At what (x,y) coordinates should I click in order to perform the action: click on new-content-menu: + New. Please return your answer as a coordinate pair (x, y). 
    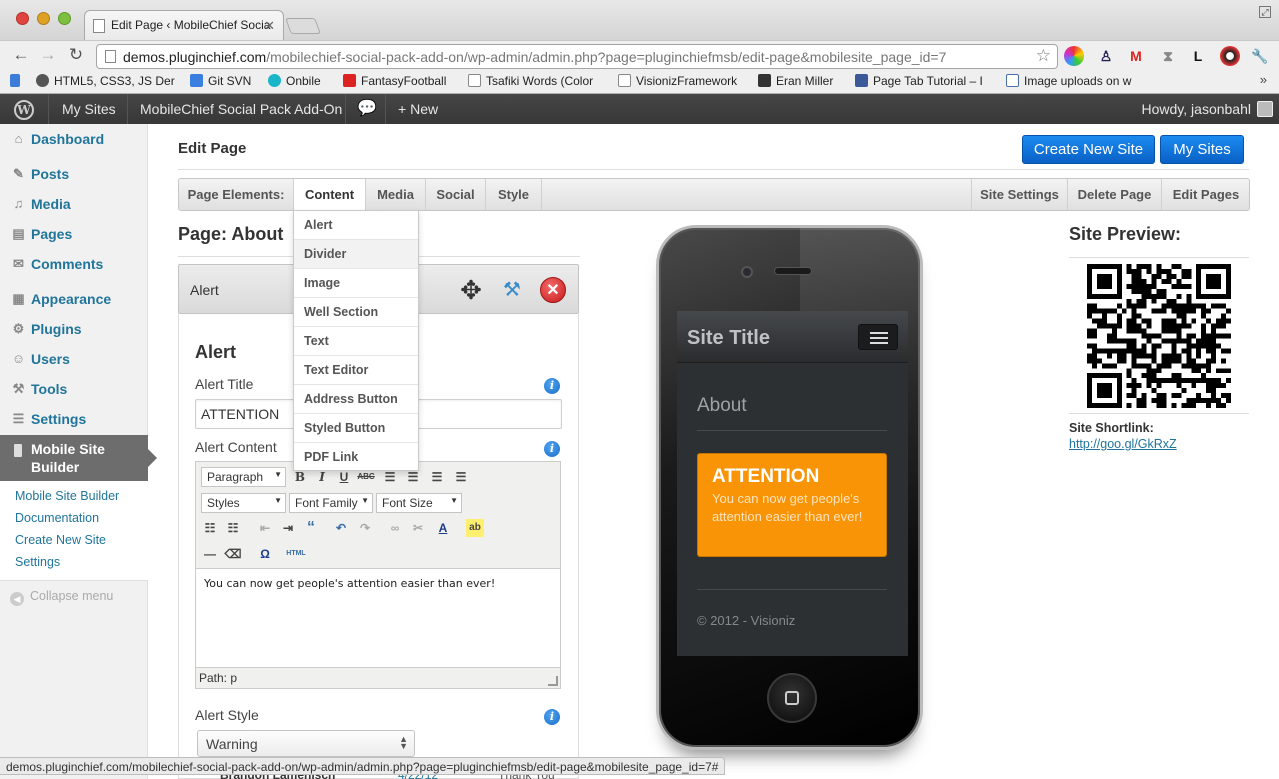
    Looking at the image, I should click on (418, 109).